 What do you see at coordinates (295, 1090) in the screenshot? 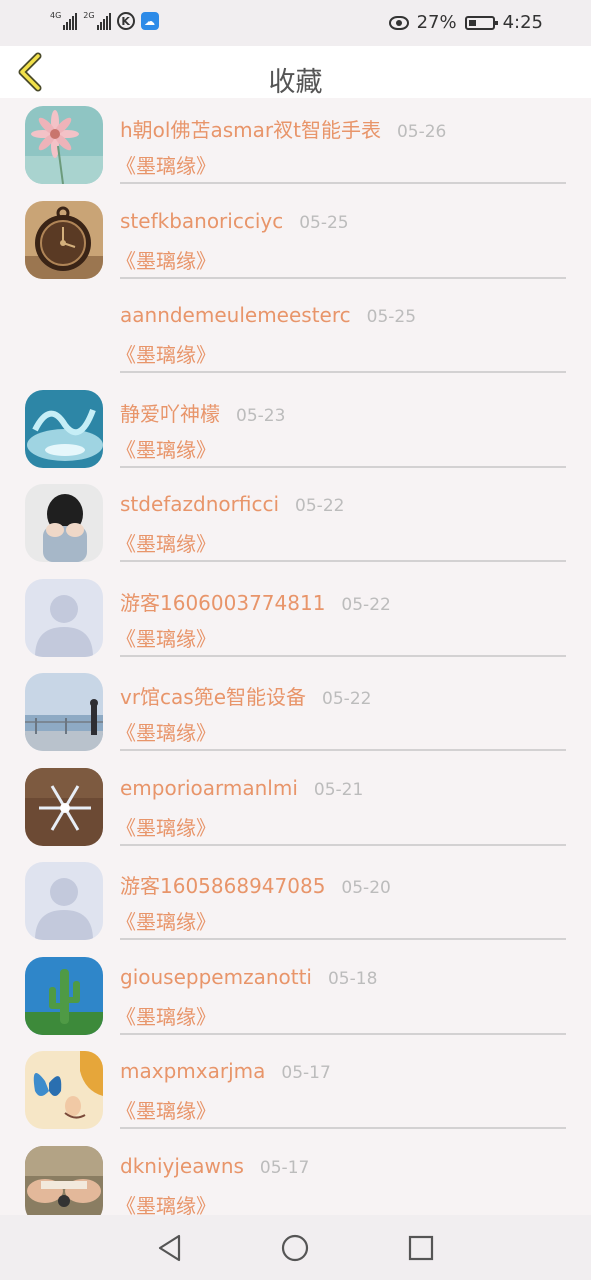
I see `list-item: maxpmxarjma 05-17 《墨璃缘》` at bounding box center [295, 1090].